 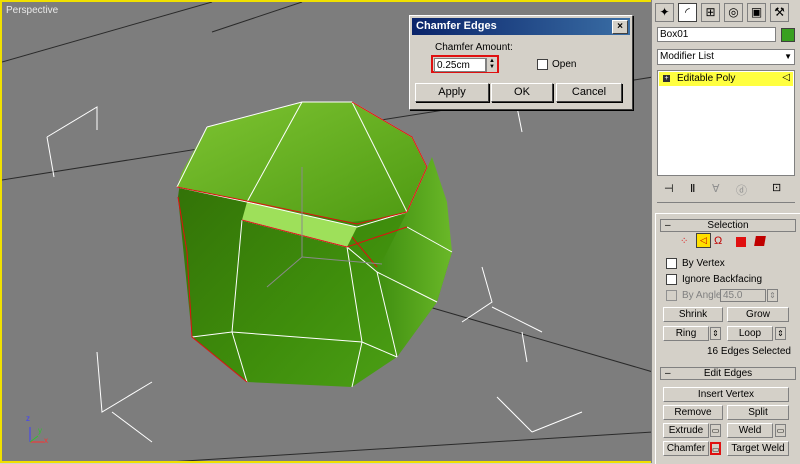 What do you see at coordinates (686, 333) in the screenshot?
I see `ring-button: Ring` at bounding box center [686, 333].